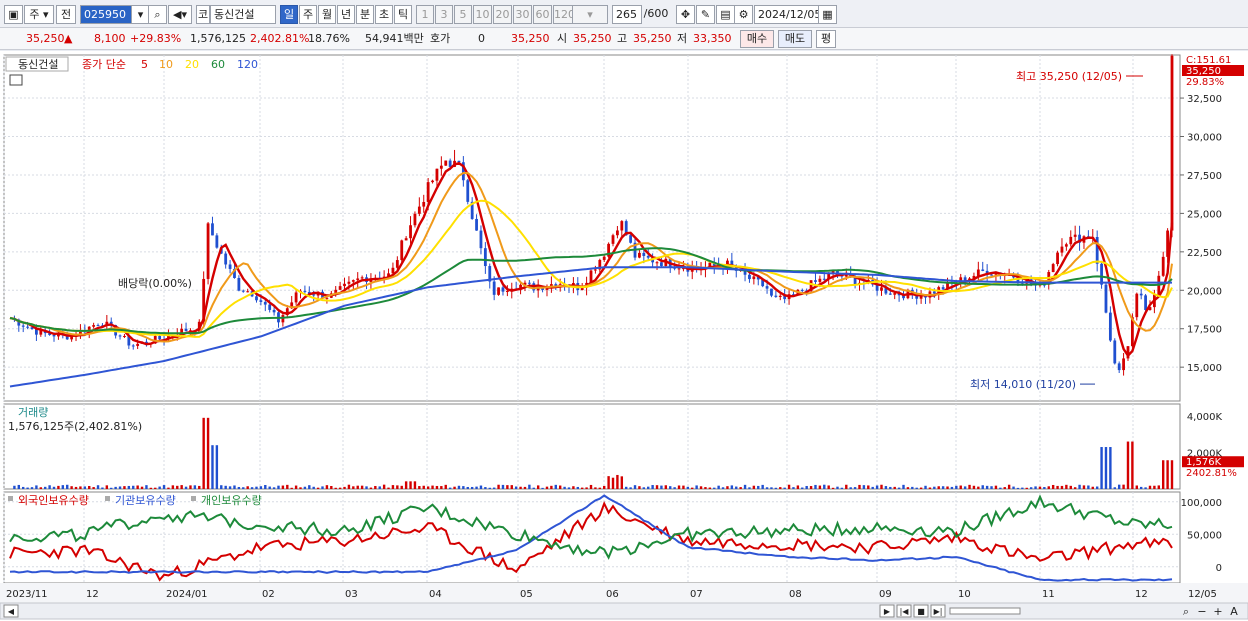  Describe the element at coordinates (482, 14) in the screenshot. I see `interval-button-10: 10` at that location.